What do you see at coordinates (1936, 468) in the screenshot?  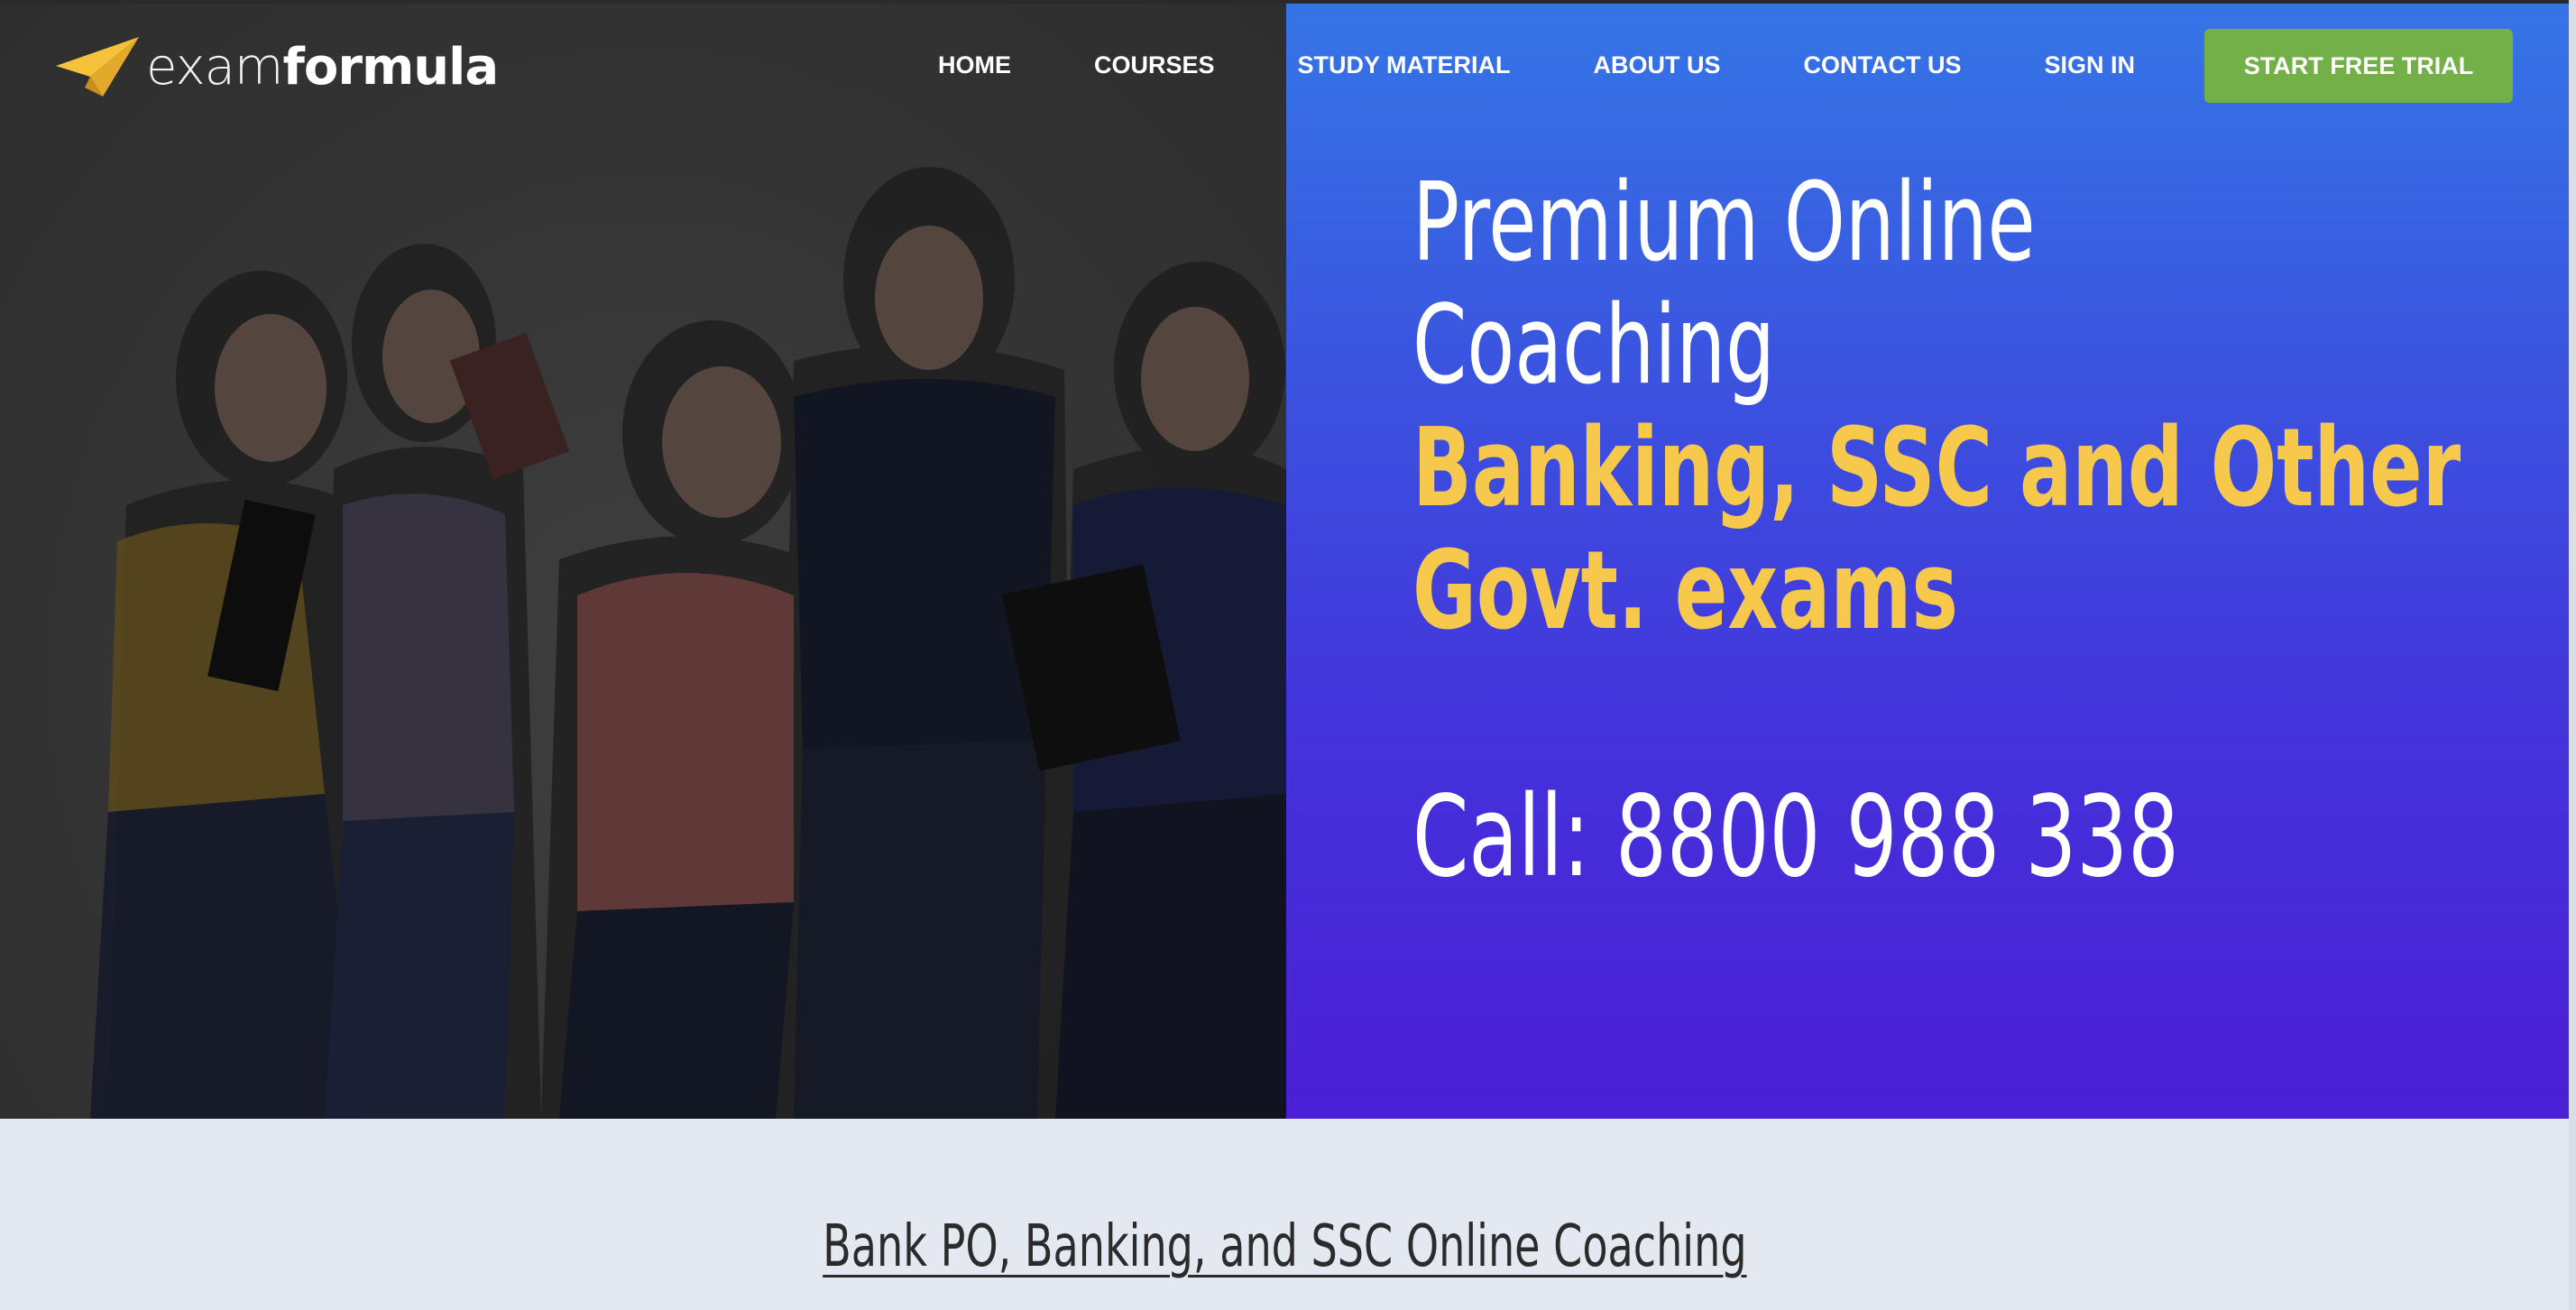 I see `hero-highlight-1: Banking, SSC and Other` at bounding box center [1936, 468].